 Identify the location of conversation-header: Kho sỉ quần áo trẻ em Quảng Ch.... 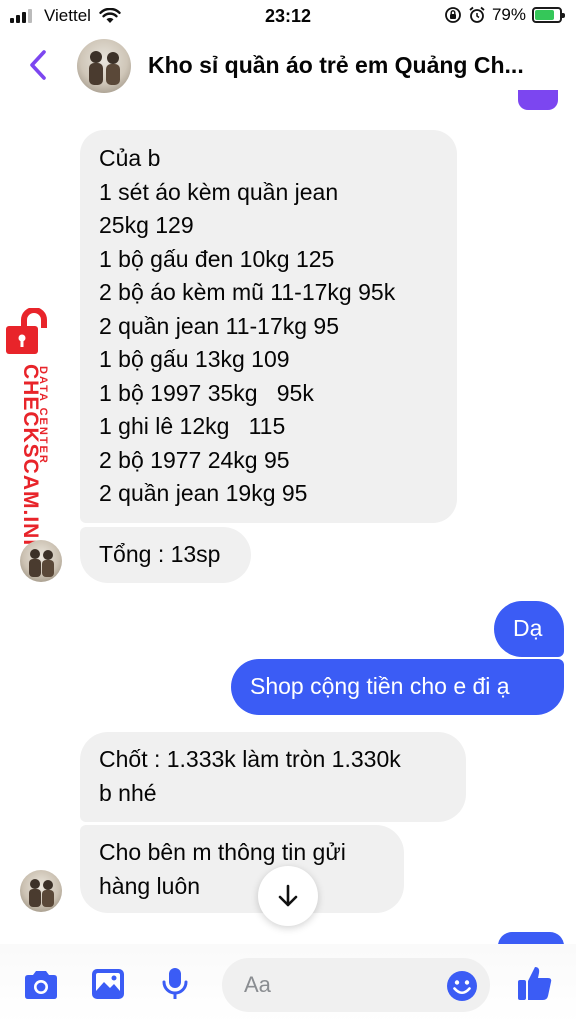
(288, 66).